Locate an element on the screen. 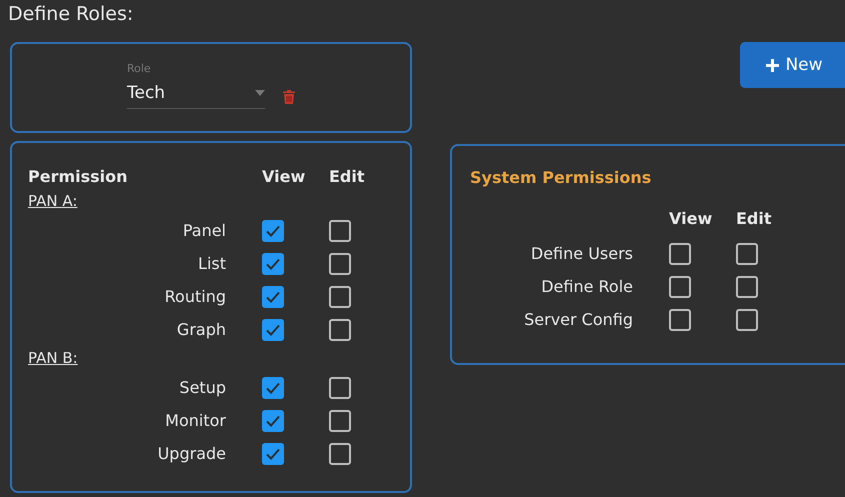 This screenshot has height=497, width=845. permission-label: Setup is located at coordinates (203, 387).